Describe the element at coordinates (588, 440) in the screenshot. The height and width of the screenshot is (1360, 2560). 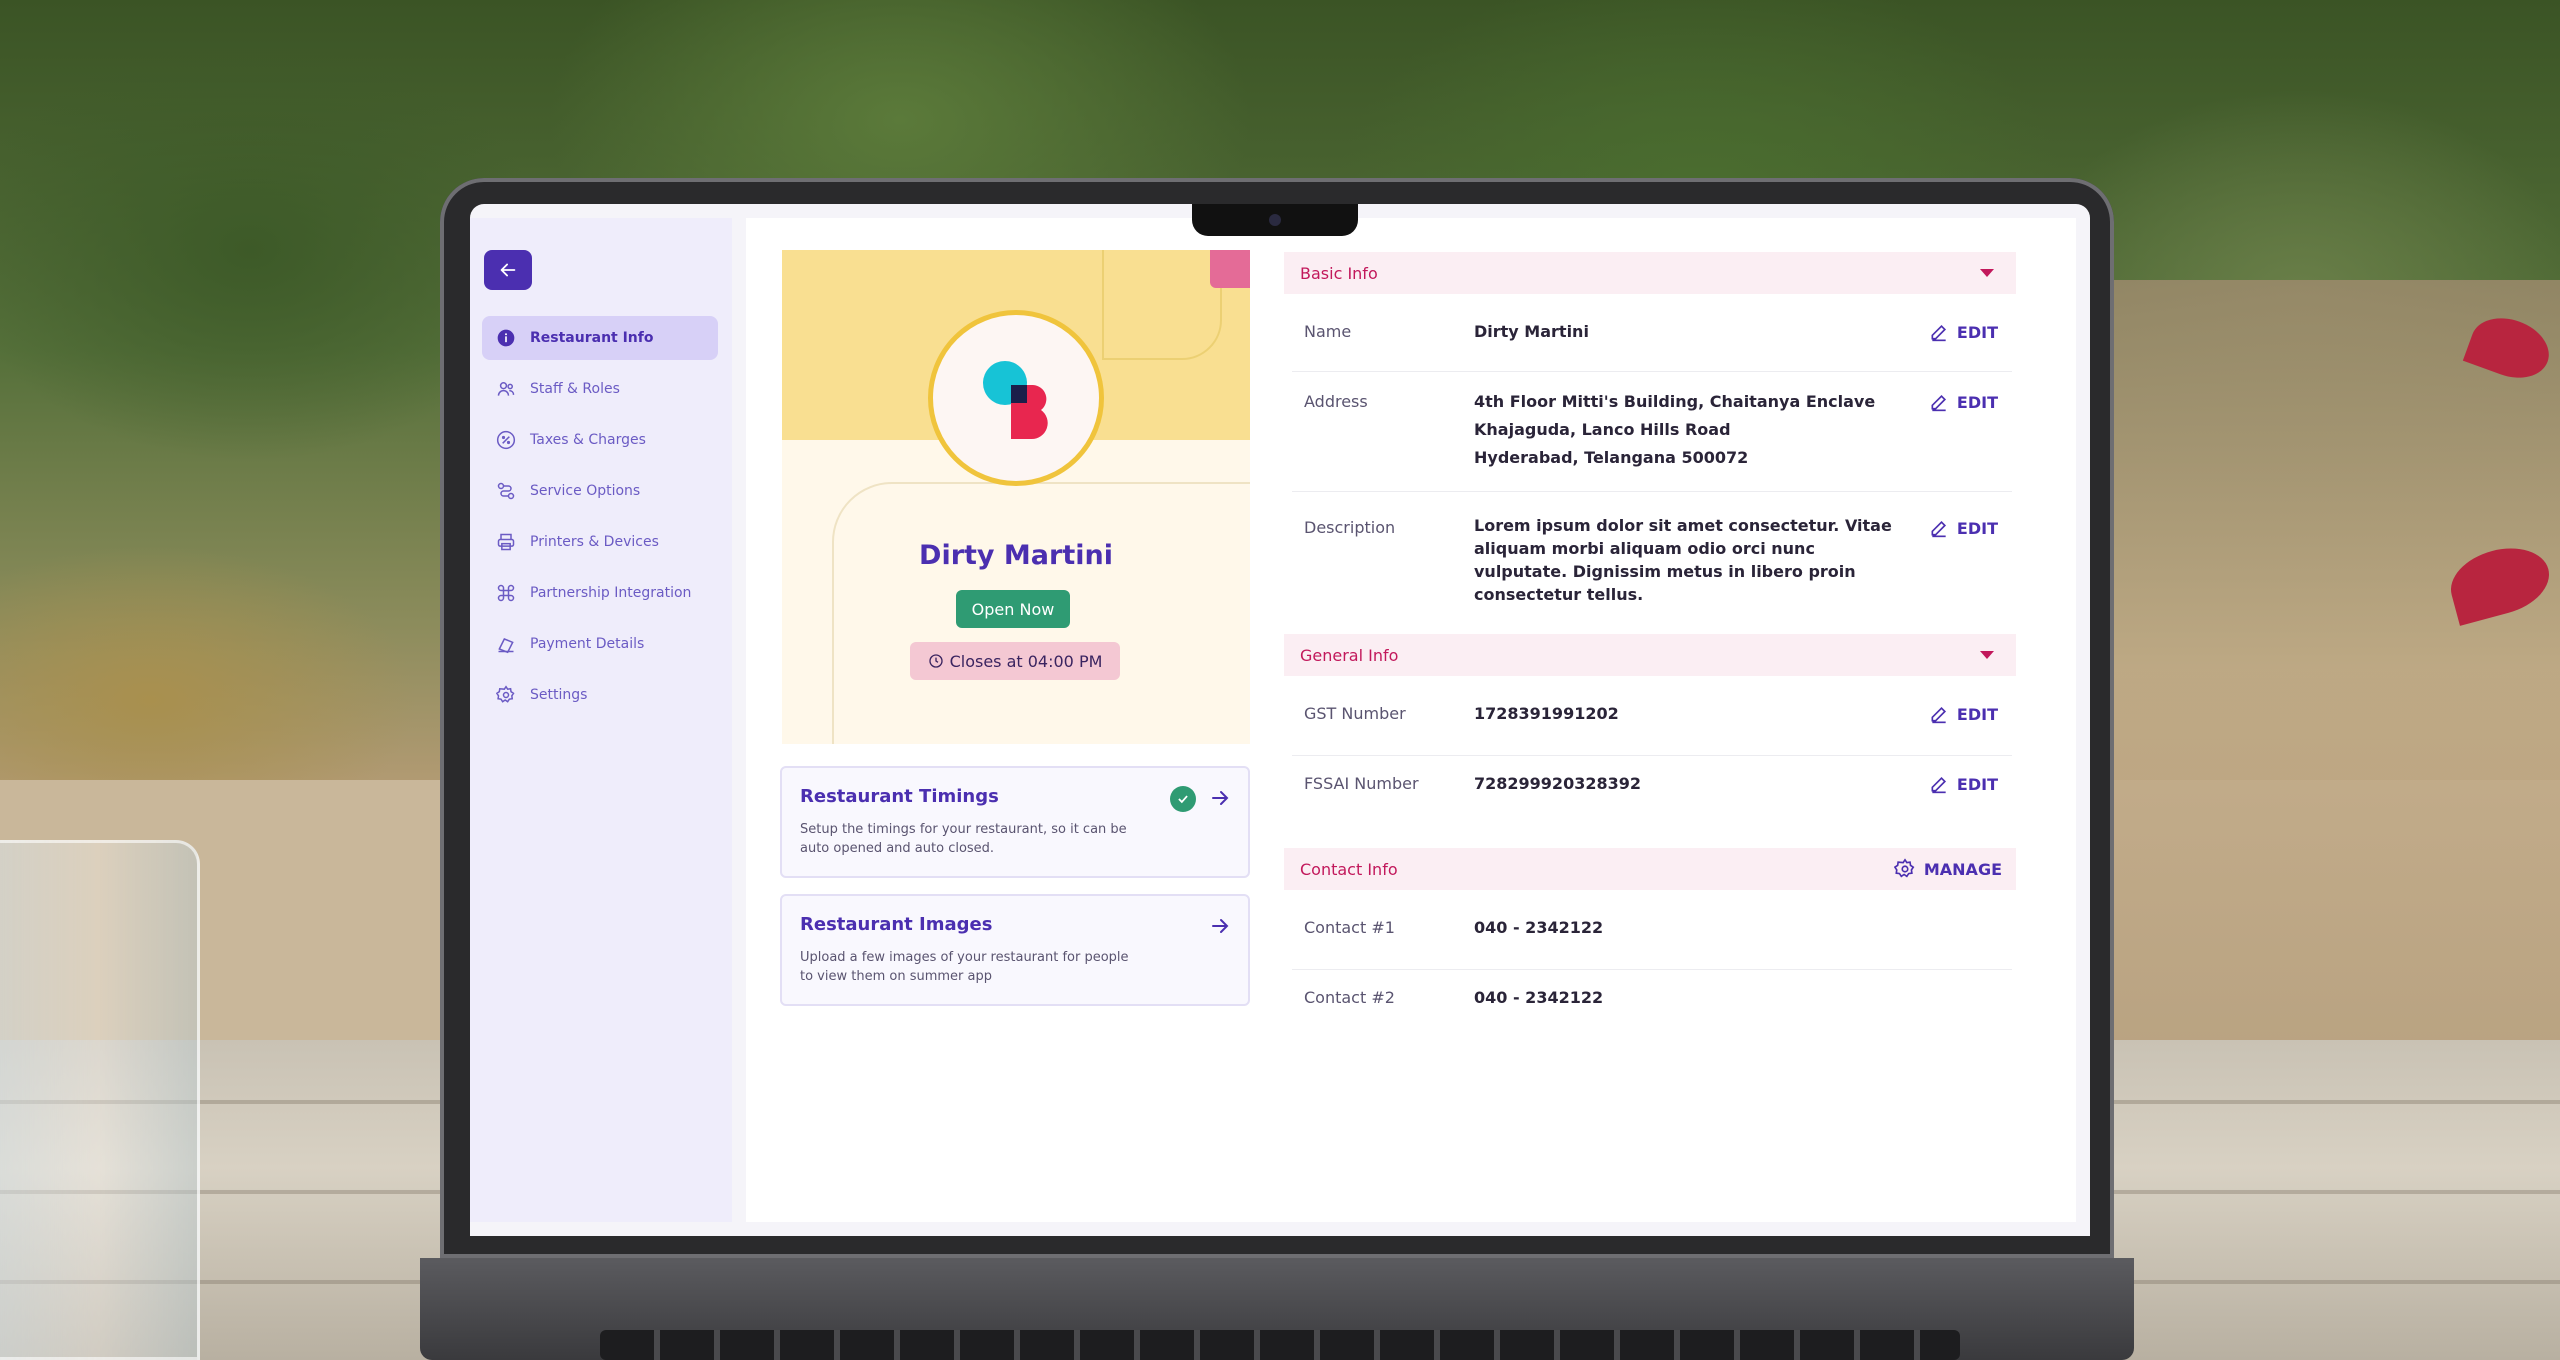
I see `sidebar-item-label: Taxes & Charges` at that location.